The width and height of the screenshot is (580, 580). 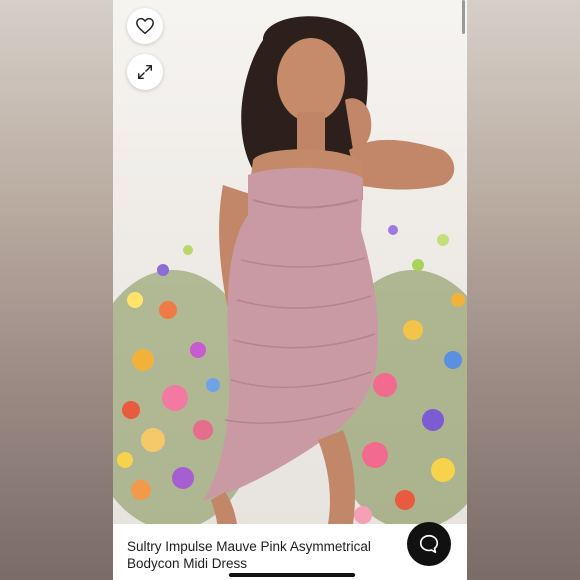 I want to click on photo-scrollbar, so click(x=463, y=17).